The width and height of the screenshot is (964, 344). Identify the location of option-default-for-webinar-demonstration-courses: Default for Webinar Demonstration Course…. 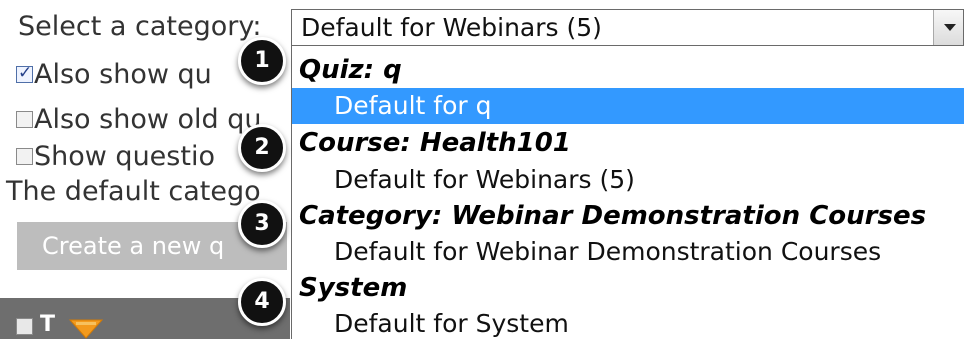
(628, 252).